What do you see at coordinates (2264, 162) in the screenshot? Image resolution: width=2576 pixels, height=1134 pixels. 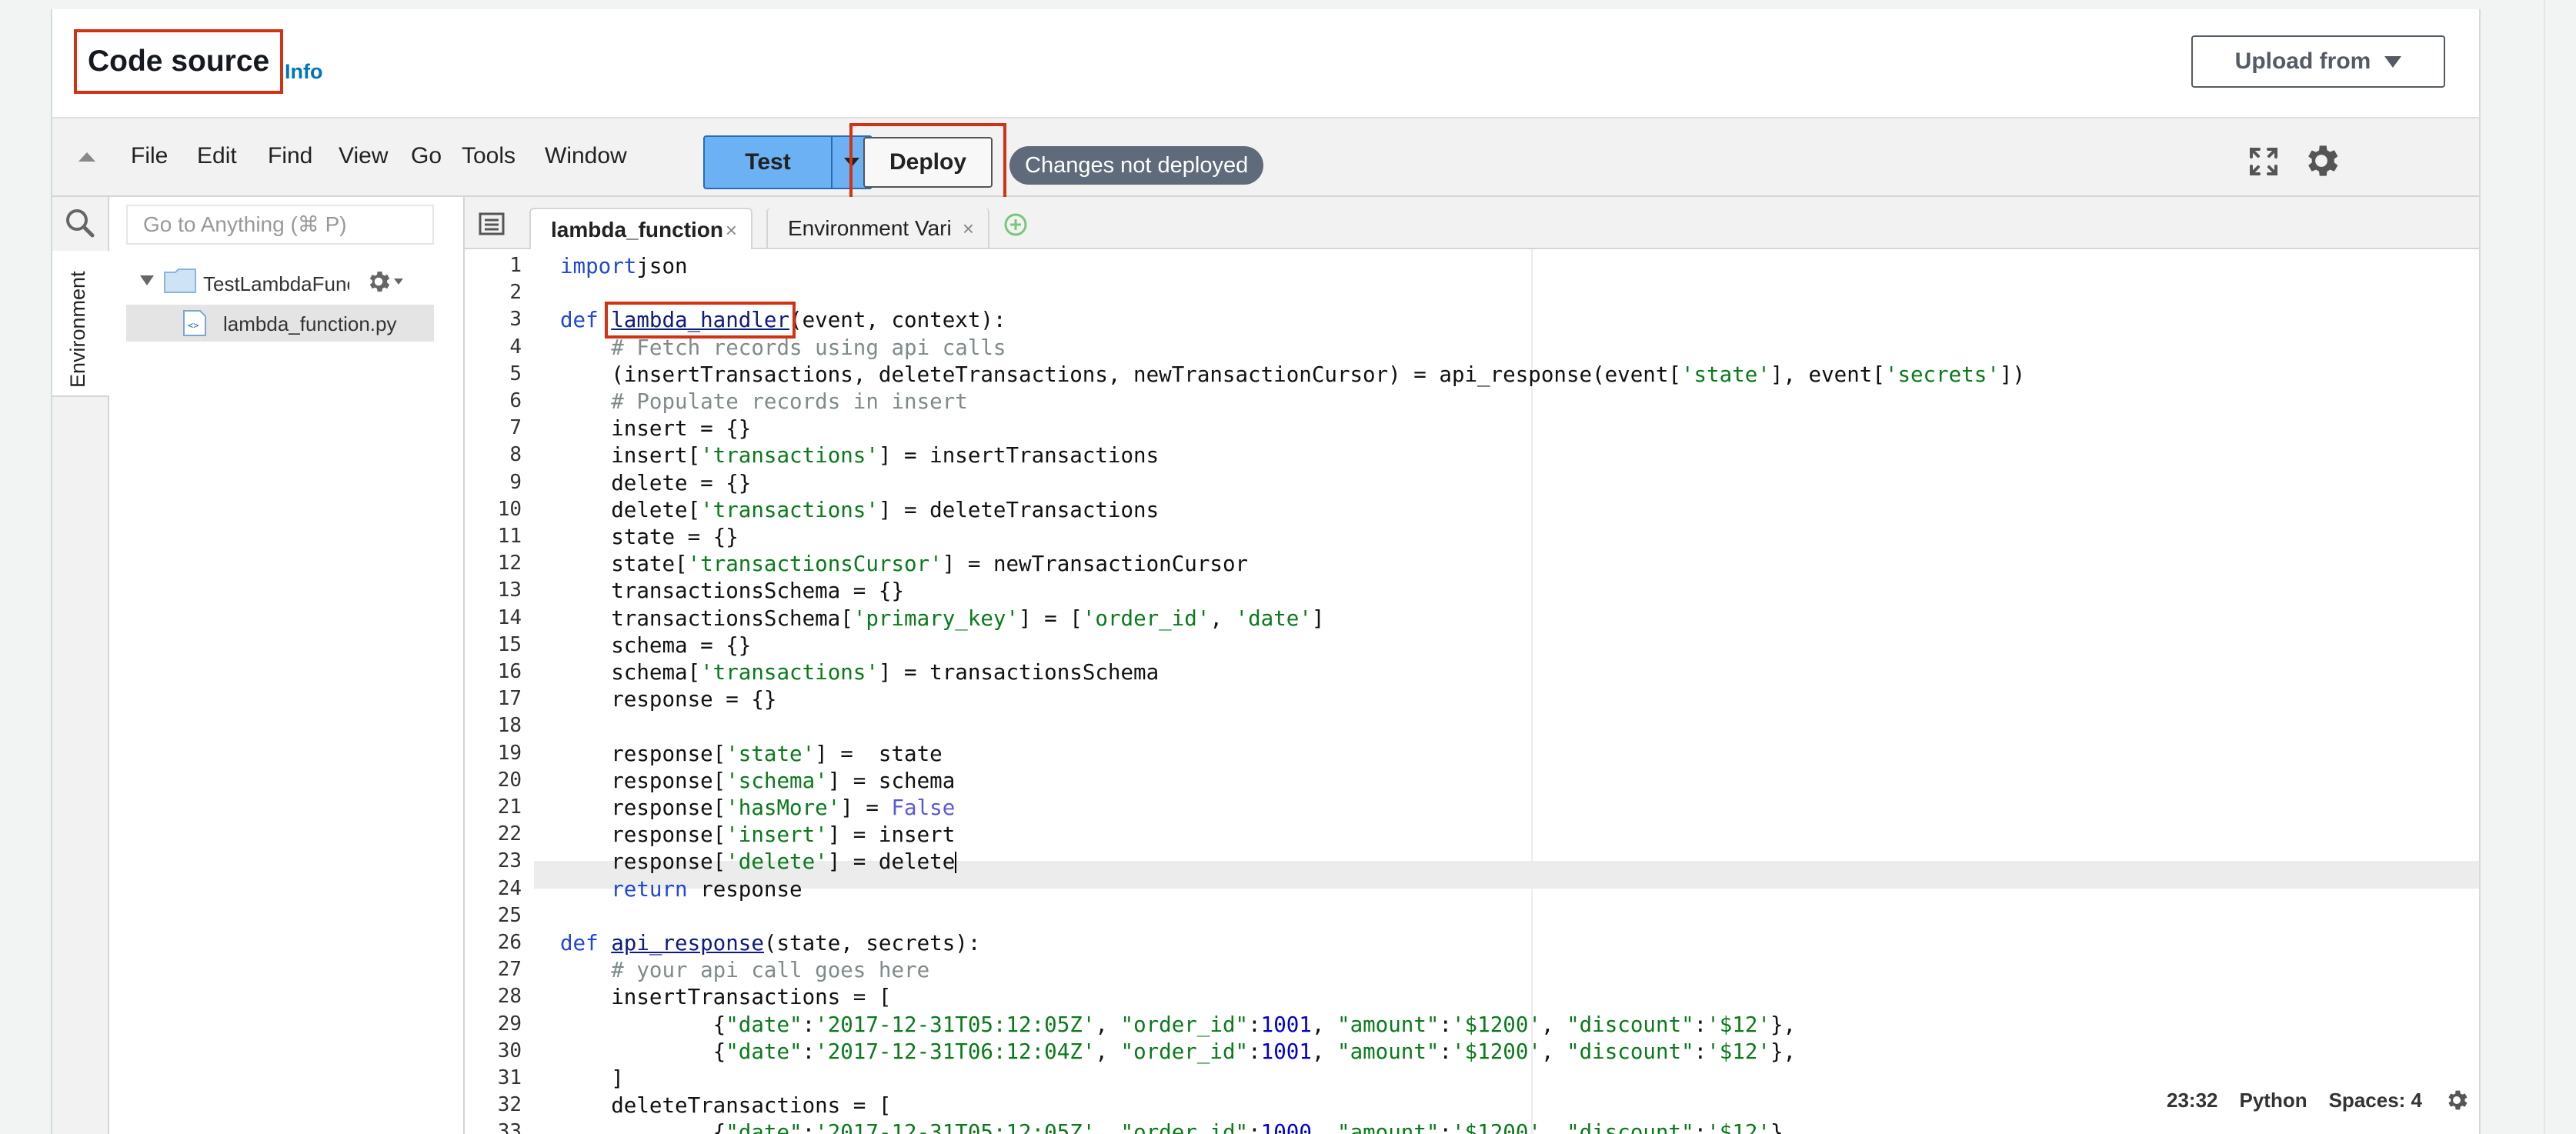 I see `fullscreen-icon` at bounding box center [2264, 162].